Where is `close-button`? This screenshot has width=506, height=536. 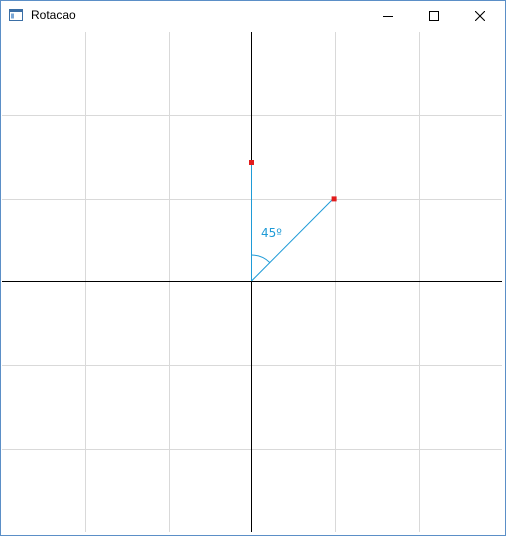 close-button is located at coordinates (480, 16).